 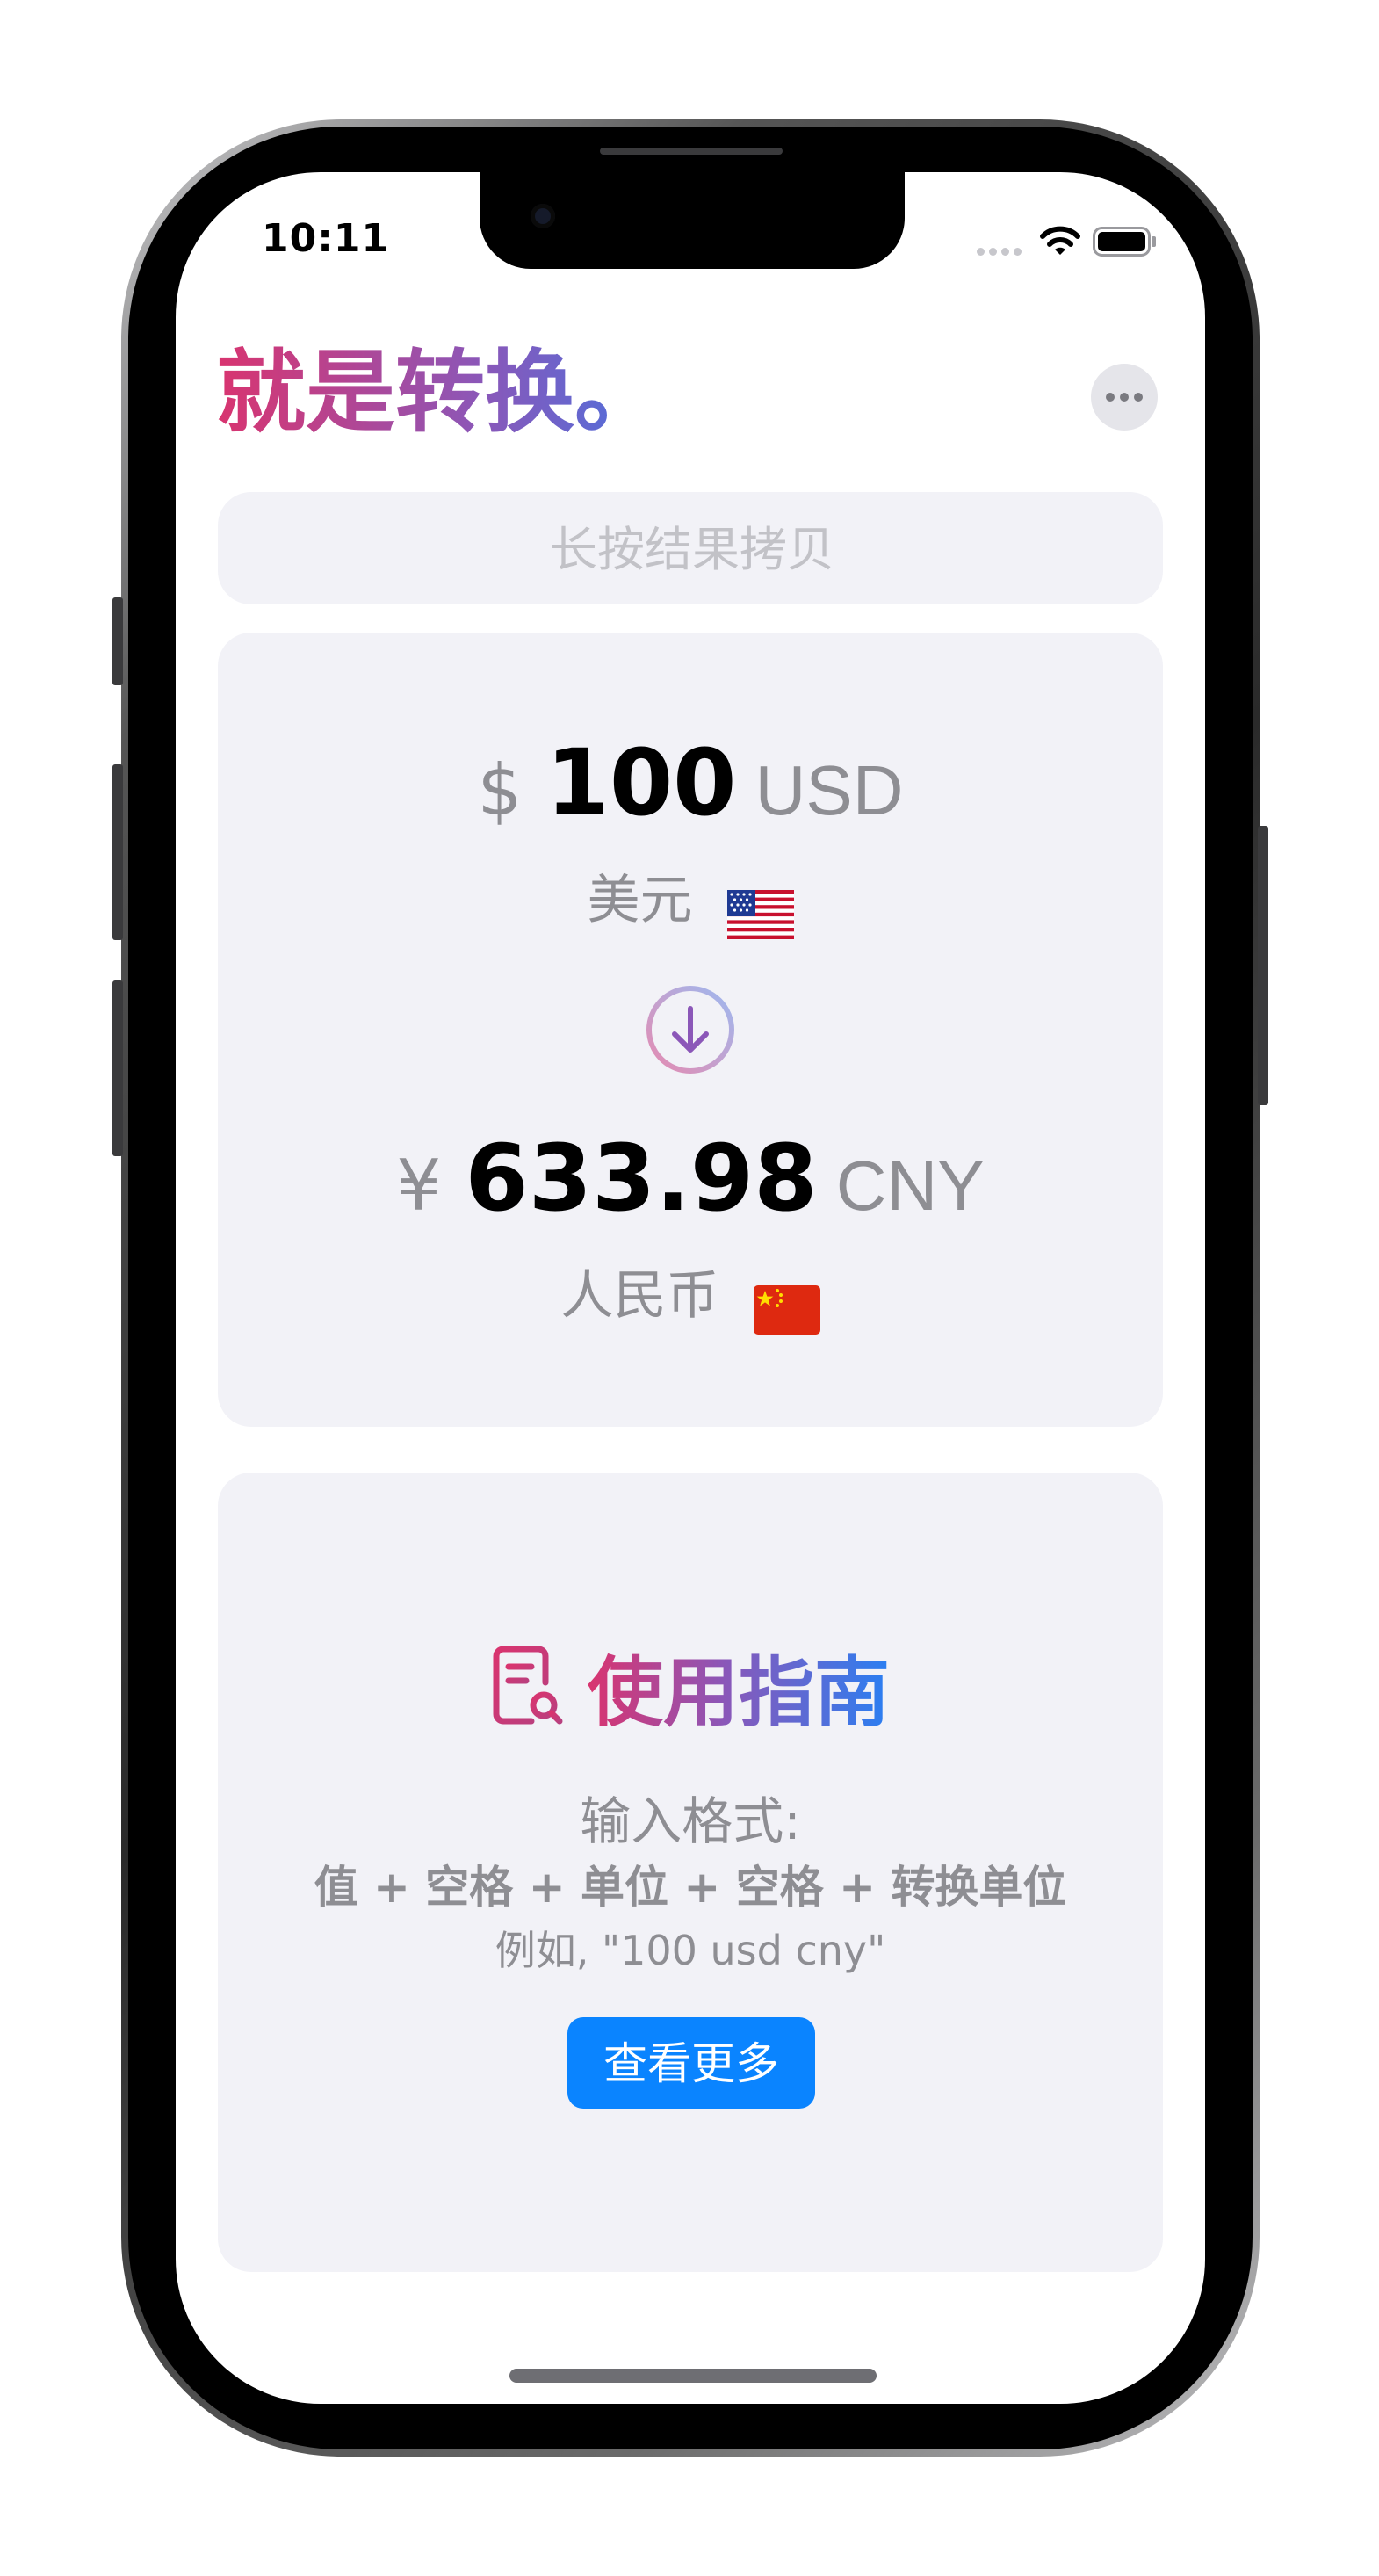 I want to click on input-example: 例如, "100 usd cny", so click(x=690, y=1950).